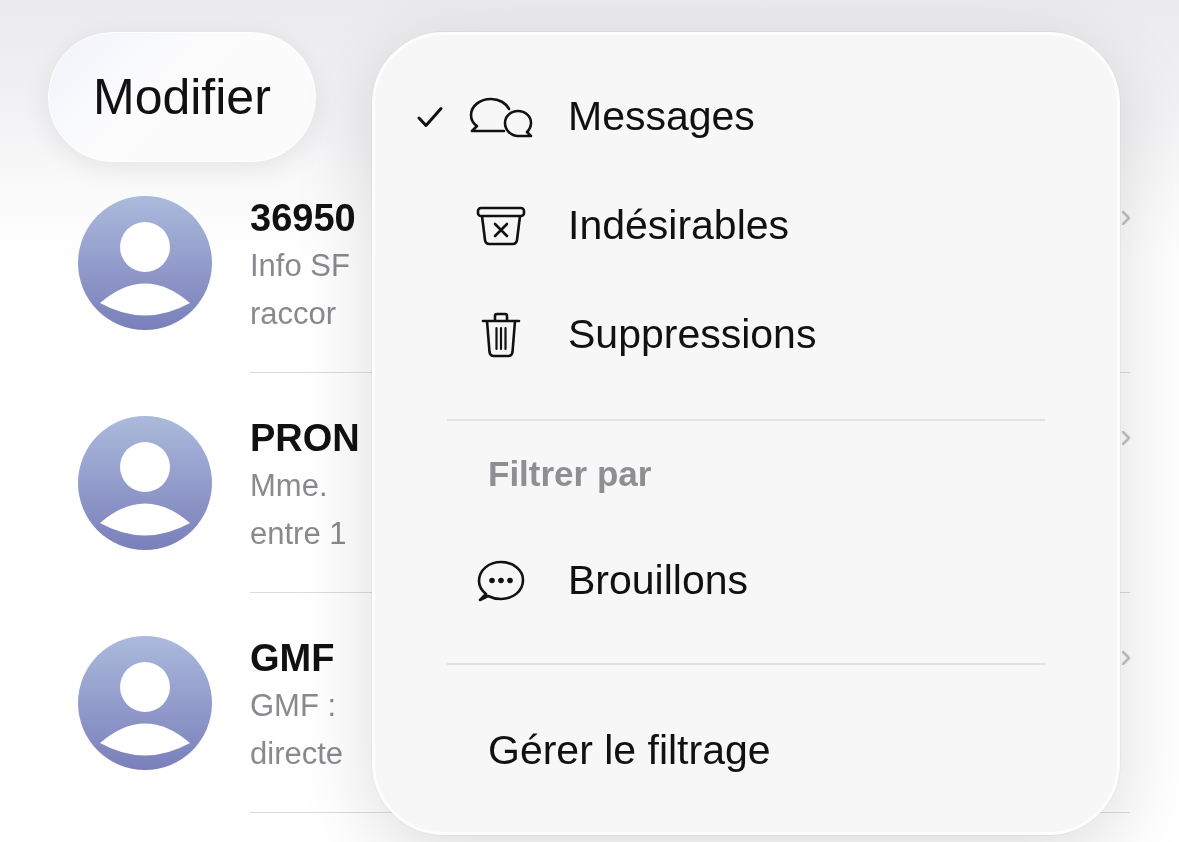 Image resolution: width=1179 pixels, height=842 pixels. What do you see at coordinates (303, 218) in the screenshot?
I see `contact-name: 36950` at bounding box center [303, 218].